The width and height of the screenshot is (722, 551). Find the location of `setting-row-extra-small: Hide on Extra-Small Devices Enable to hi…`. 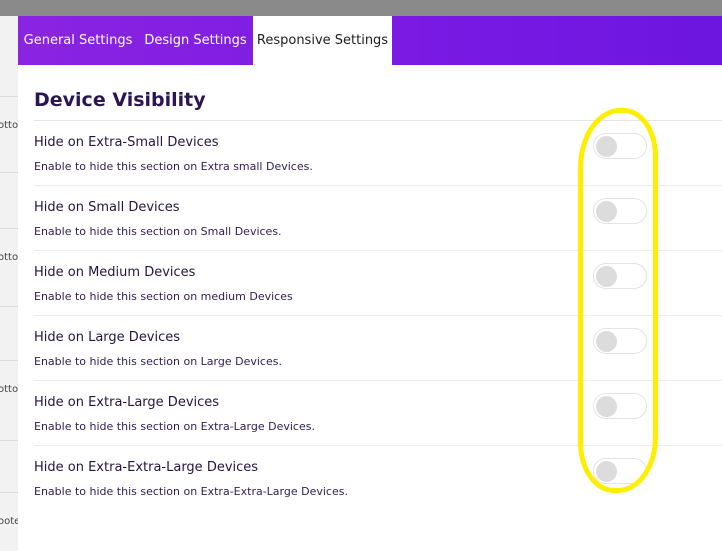

setting-row-extra-small: Hide on Extra-Small Devices Enable to hi… is located at coordinates (378, 153).